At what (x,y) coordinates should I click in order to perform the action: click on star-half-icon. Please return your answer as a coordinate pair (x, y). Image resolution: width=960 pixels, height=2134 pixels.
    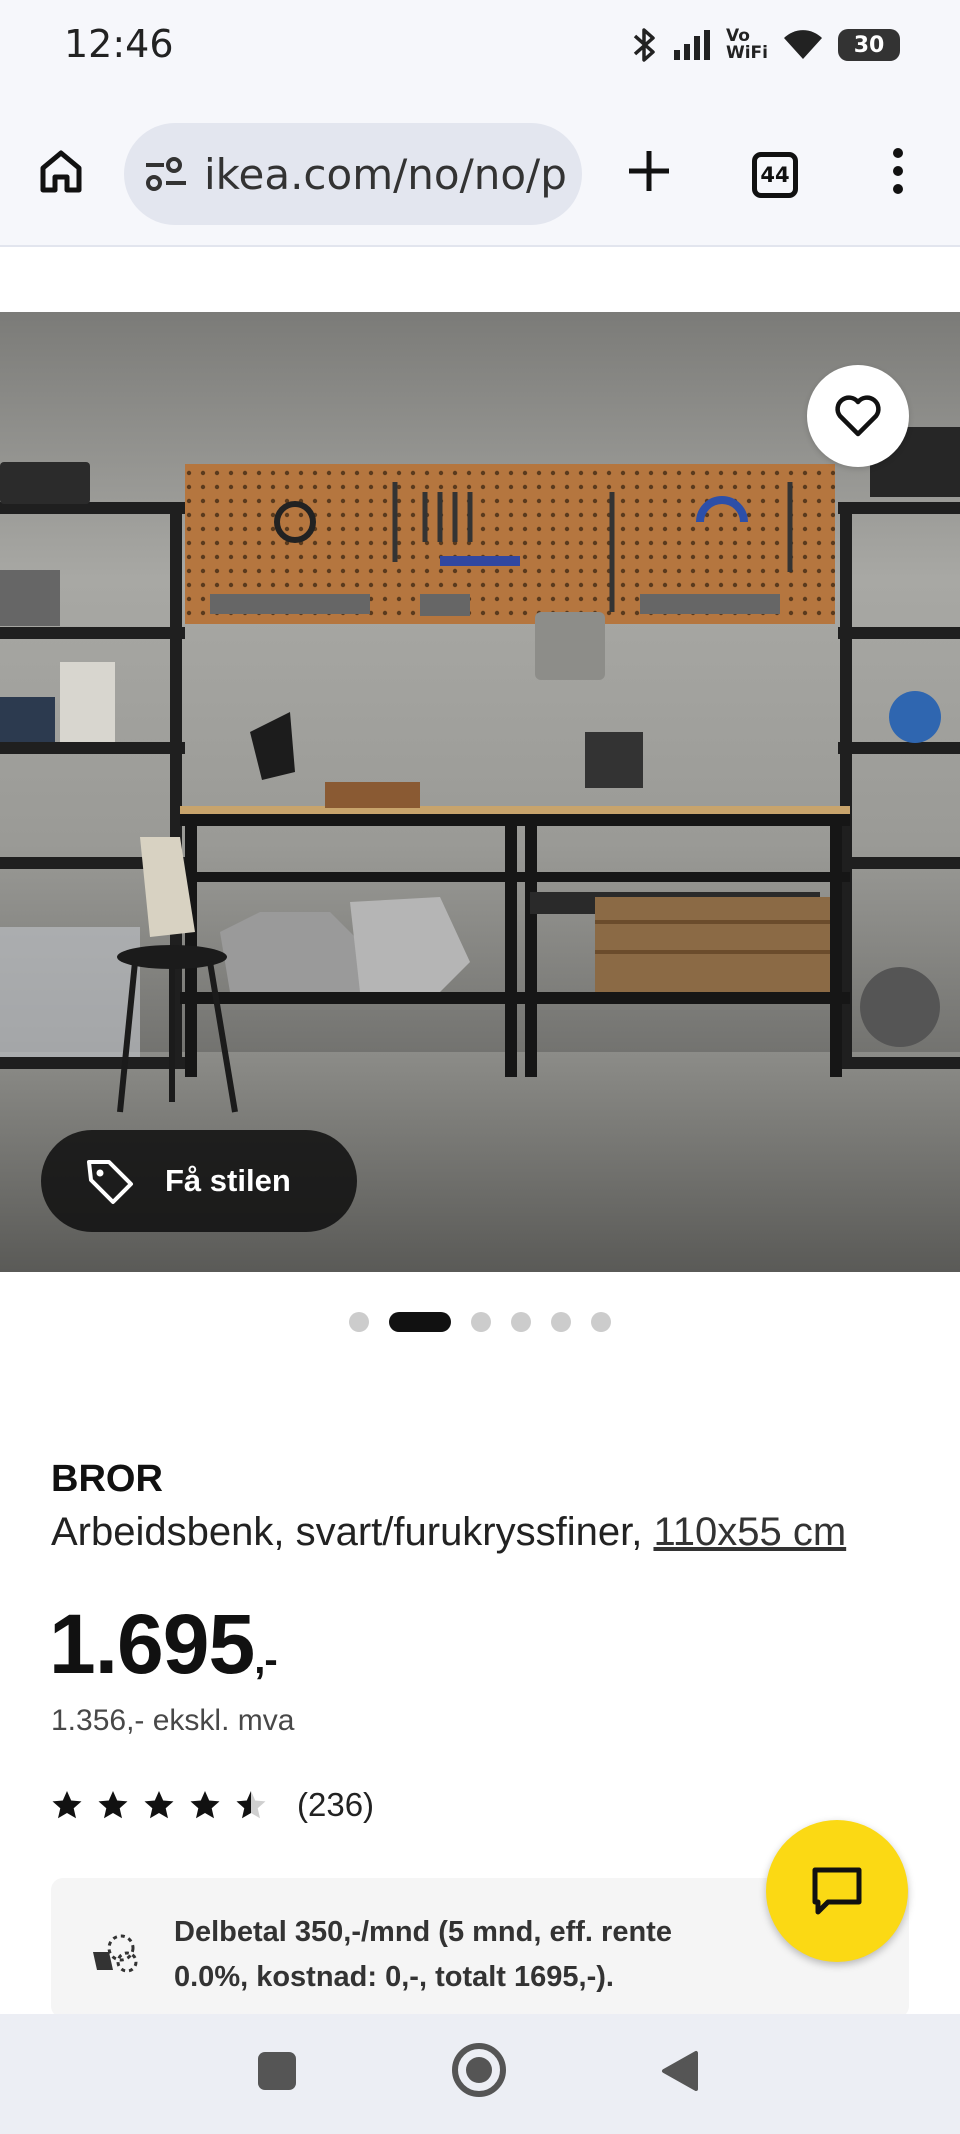
    Looking at the image, I should click on (251, 1805).